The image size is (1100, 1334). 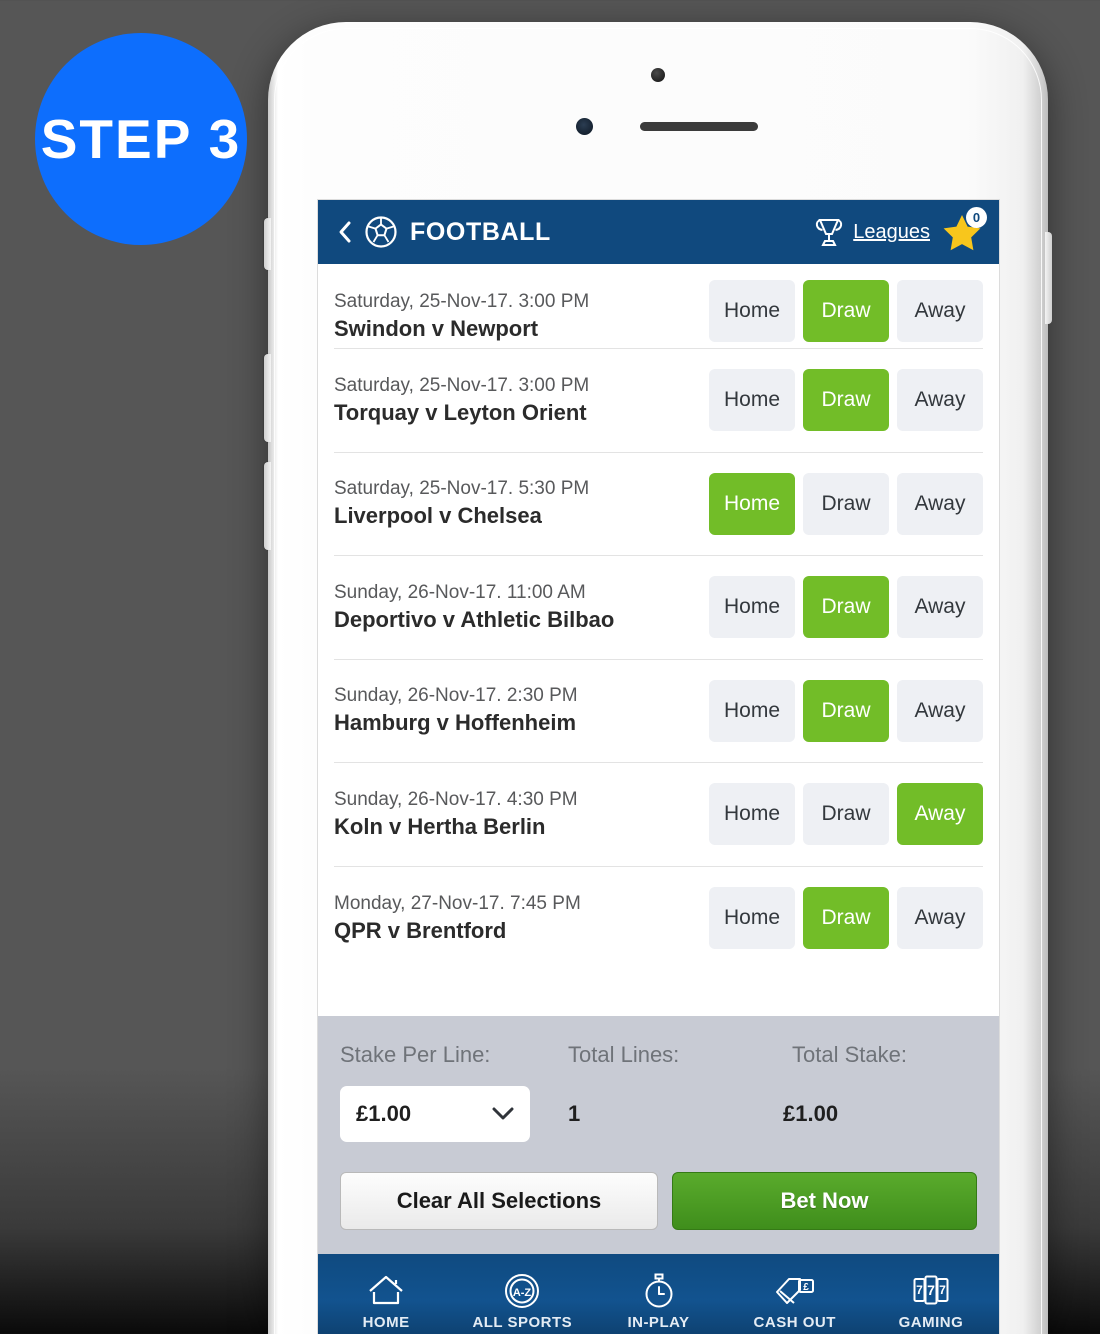 I want to click on trophy-icon, so click(x=829, y=232).